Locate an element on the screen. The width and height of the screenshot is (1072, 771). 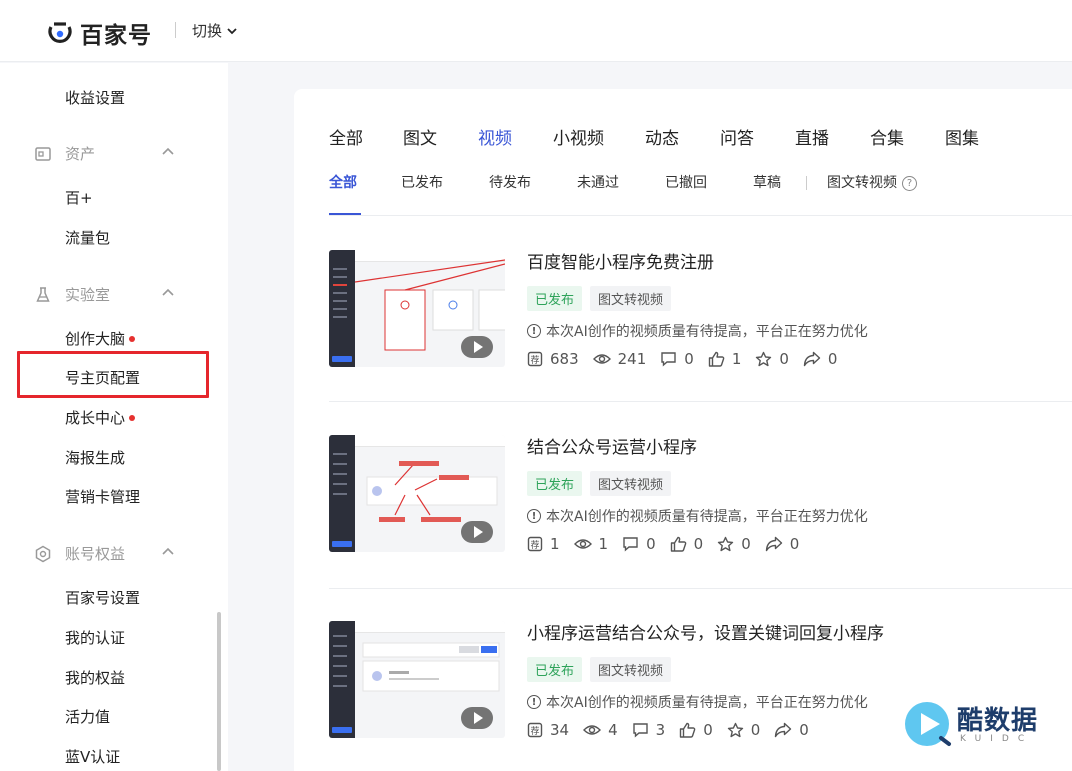
sidebar-item-creative-brain: 创作大脑 is located at coordinates (100, 338).